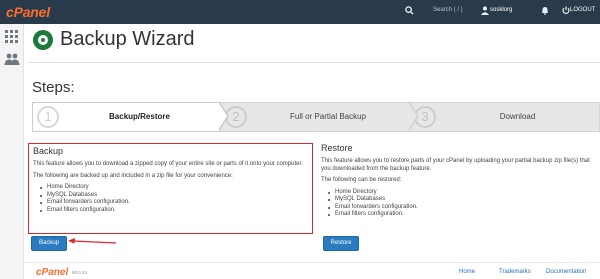 The width and height of the screenshot is (600, 279). Describe the element at coordinates (467, 272) in the screenshot. I see `footer-link-home: Home` at that location.